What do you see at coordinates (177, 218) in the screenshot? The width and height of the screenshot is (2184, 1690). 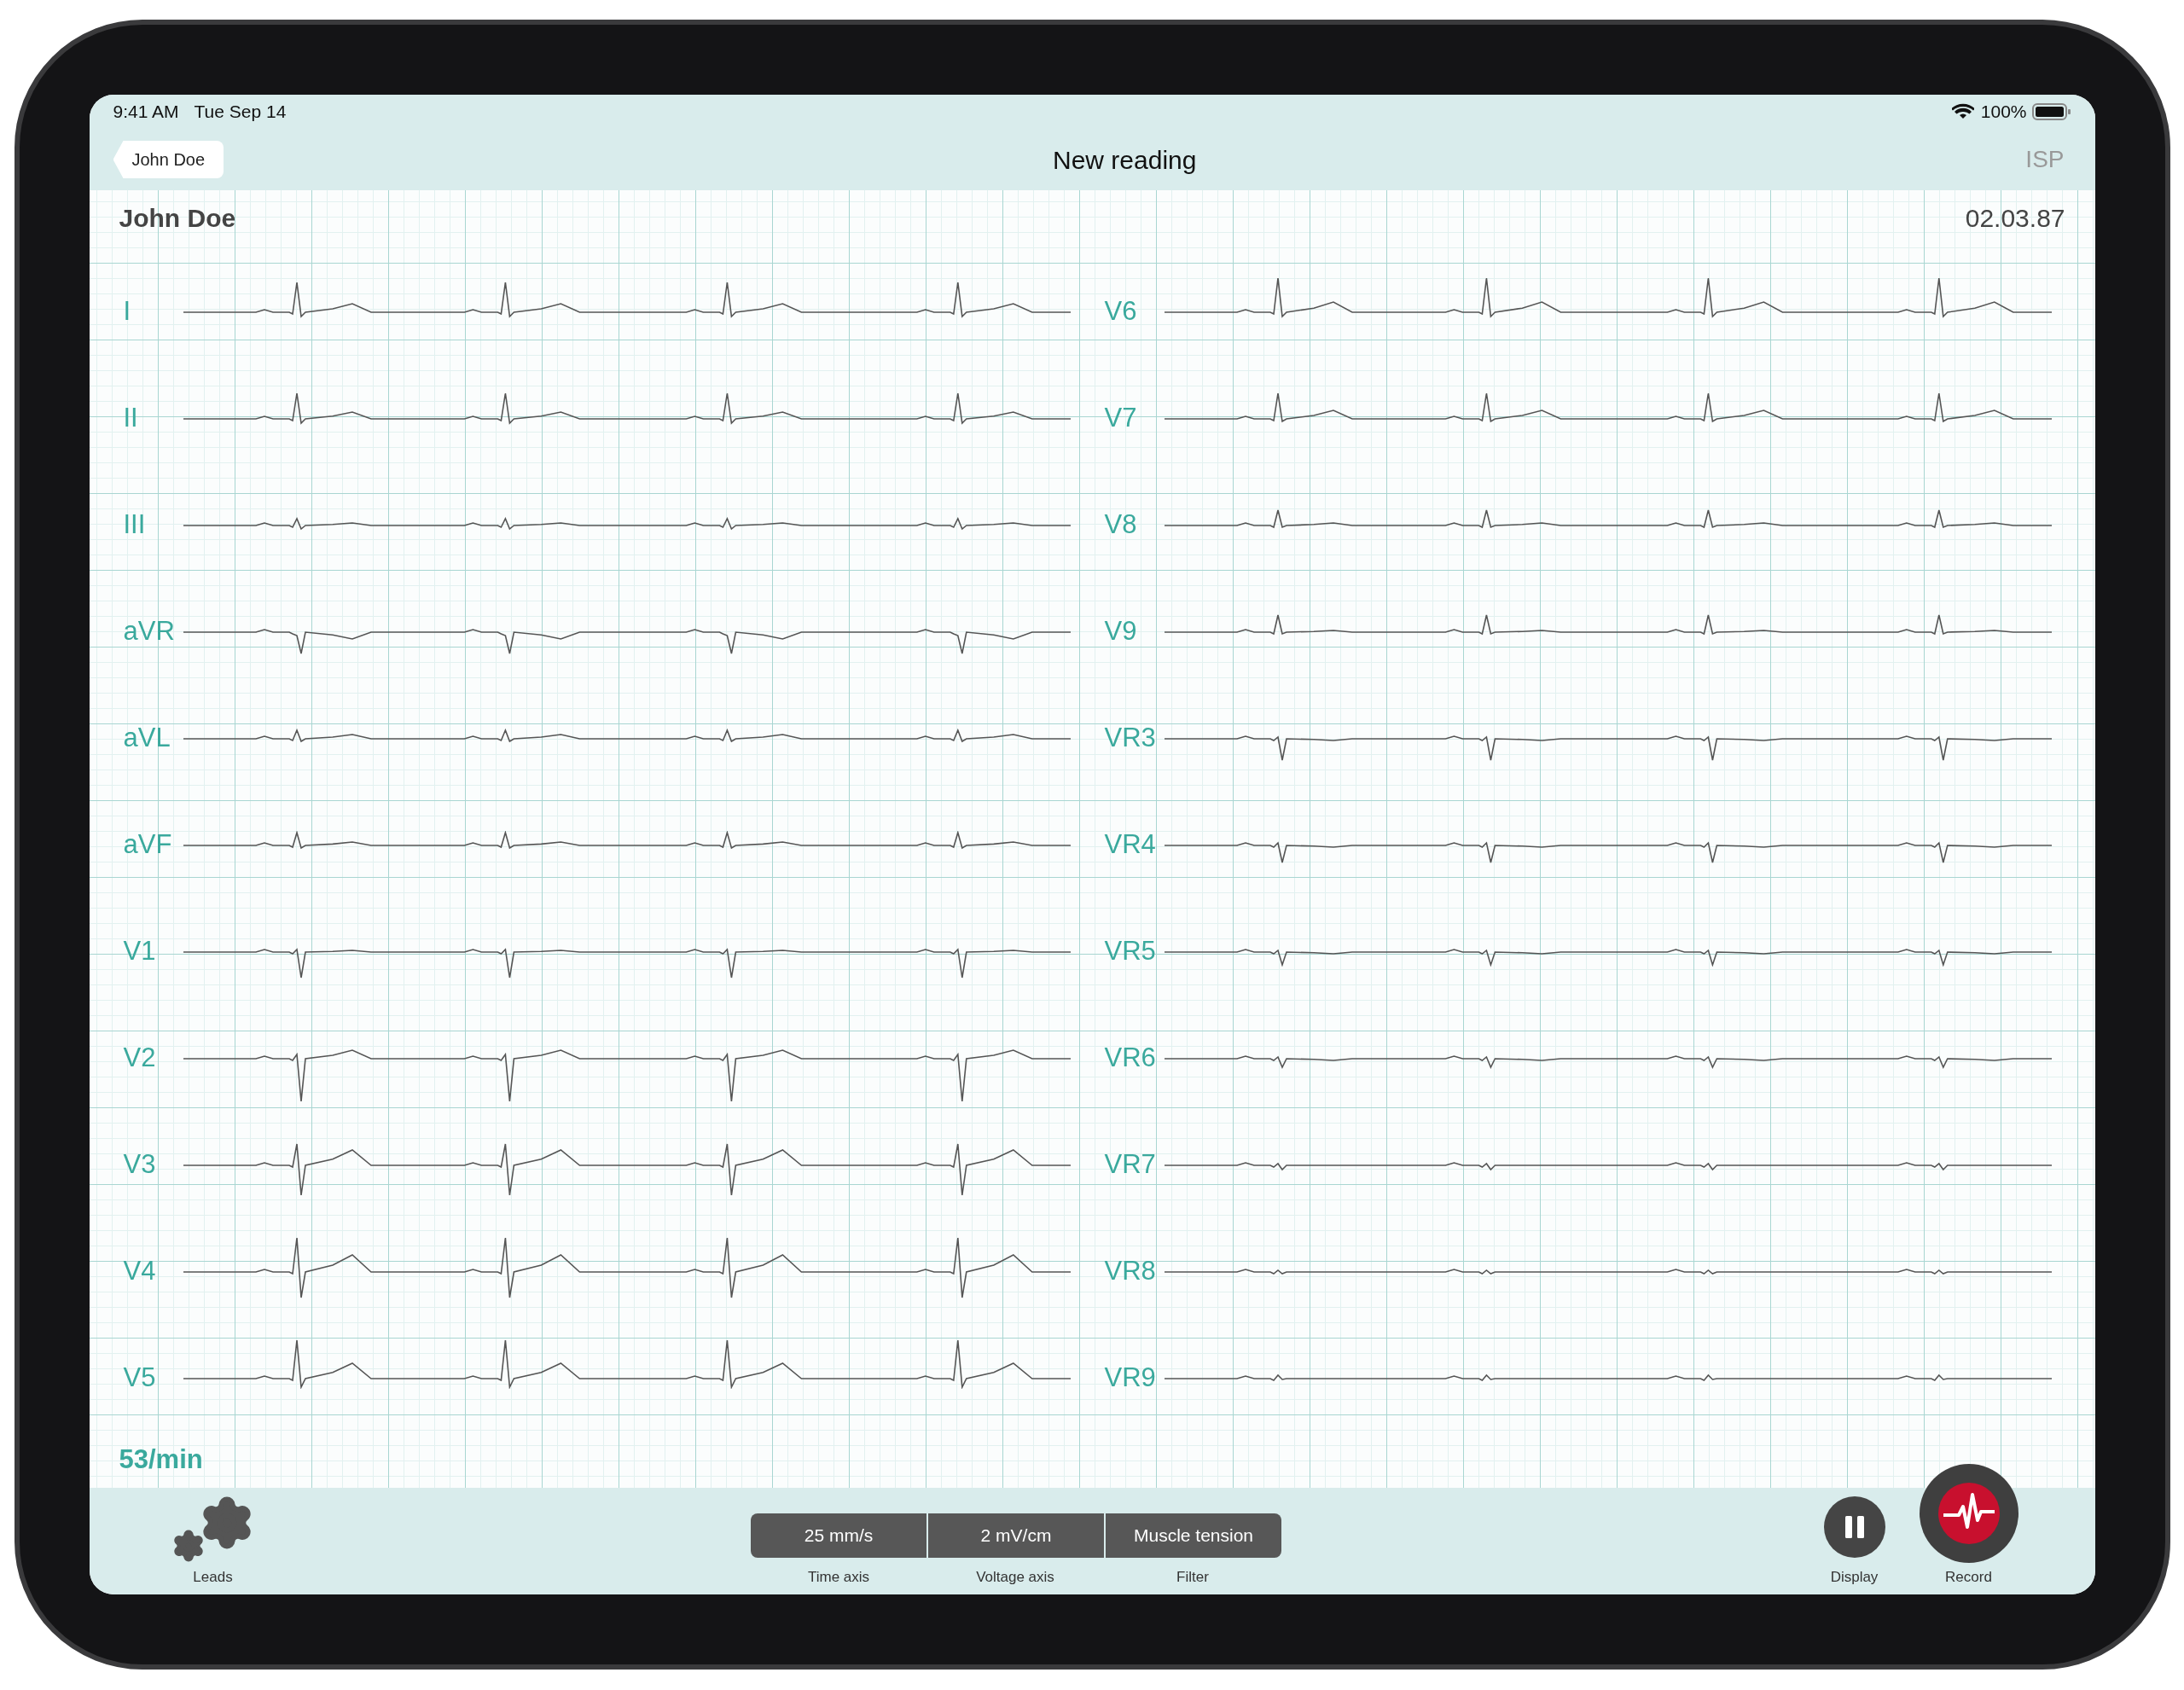 I see `patient-name: John Doe` at bounding box center [177, 218].